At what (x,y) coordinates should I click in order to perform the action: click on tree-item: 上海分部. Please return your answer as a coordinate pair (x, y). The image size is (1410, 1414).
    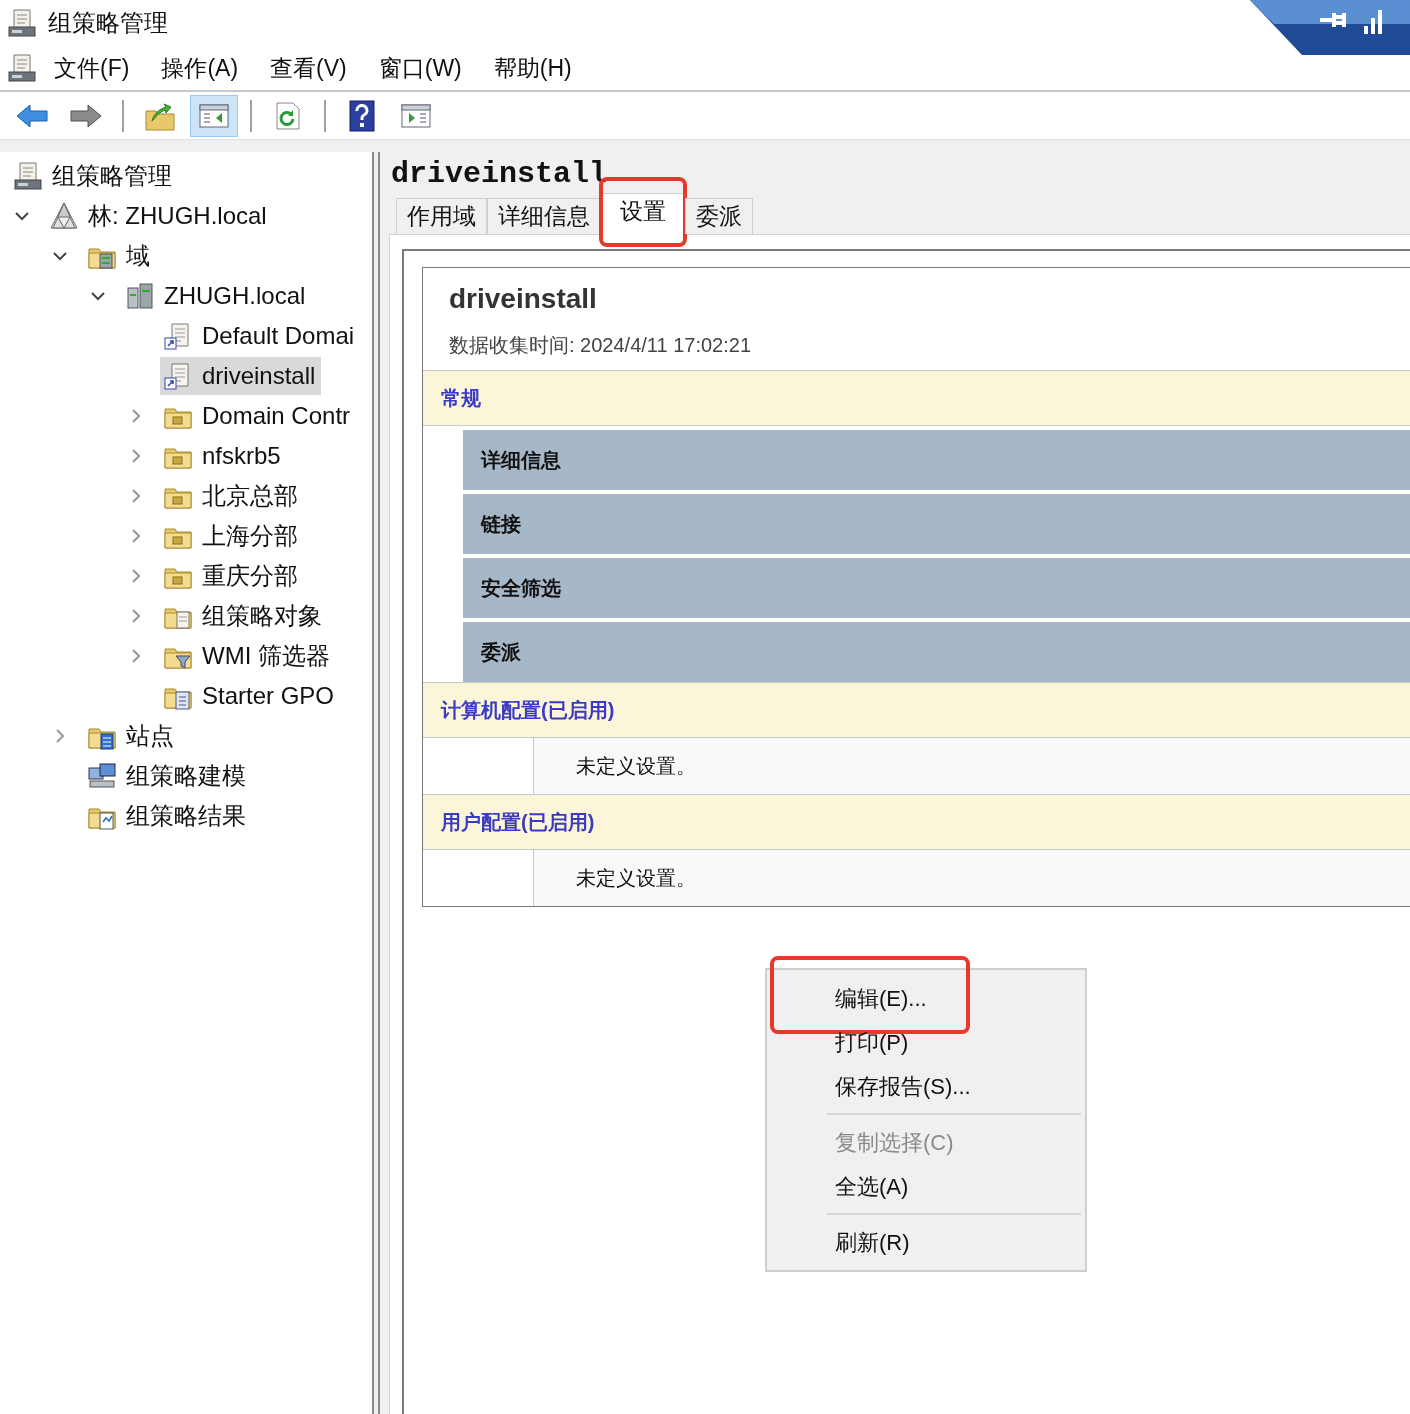
    Looking at the image, I should click on (232, 536).